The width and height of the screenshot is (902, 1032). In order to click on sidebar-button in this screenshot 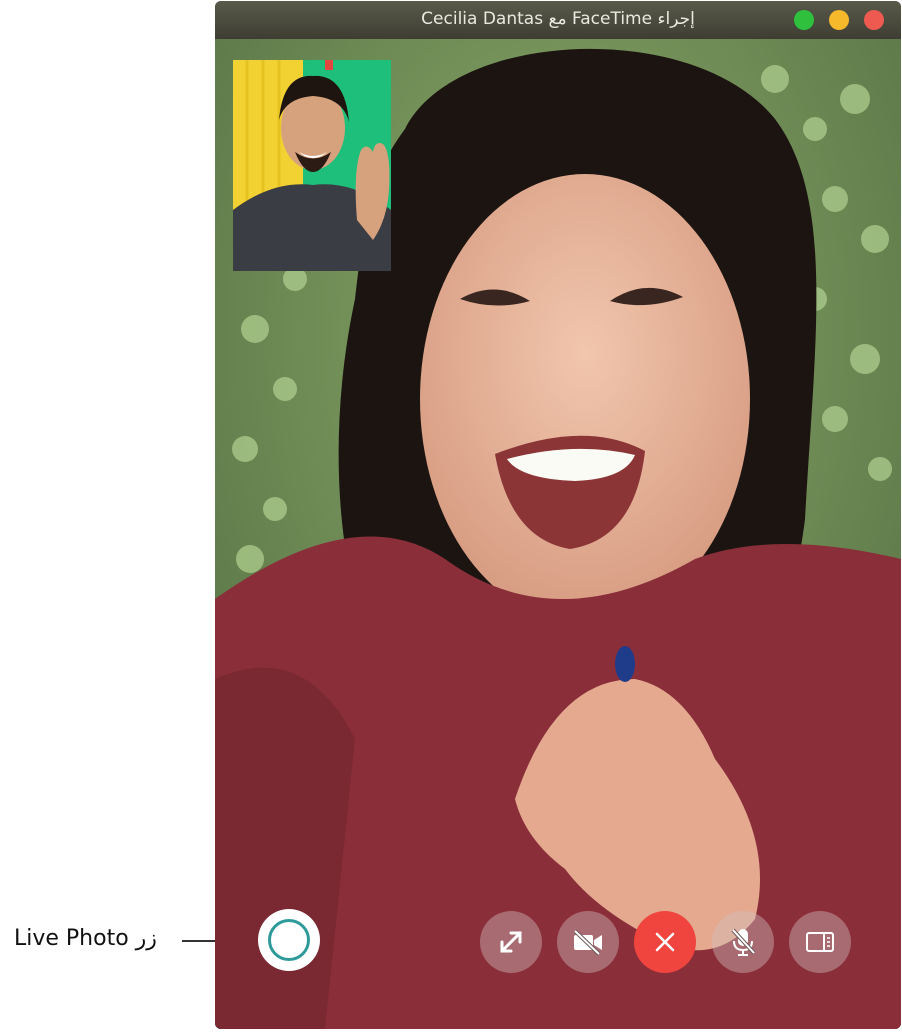, I will do `click(820, 942)`.